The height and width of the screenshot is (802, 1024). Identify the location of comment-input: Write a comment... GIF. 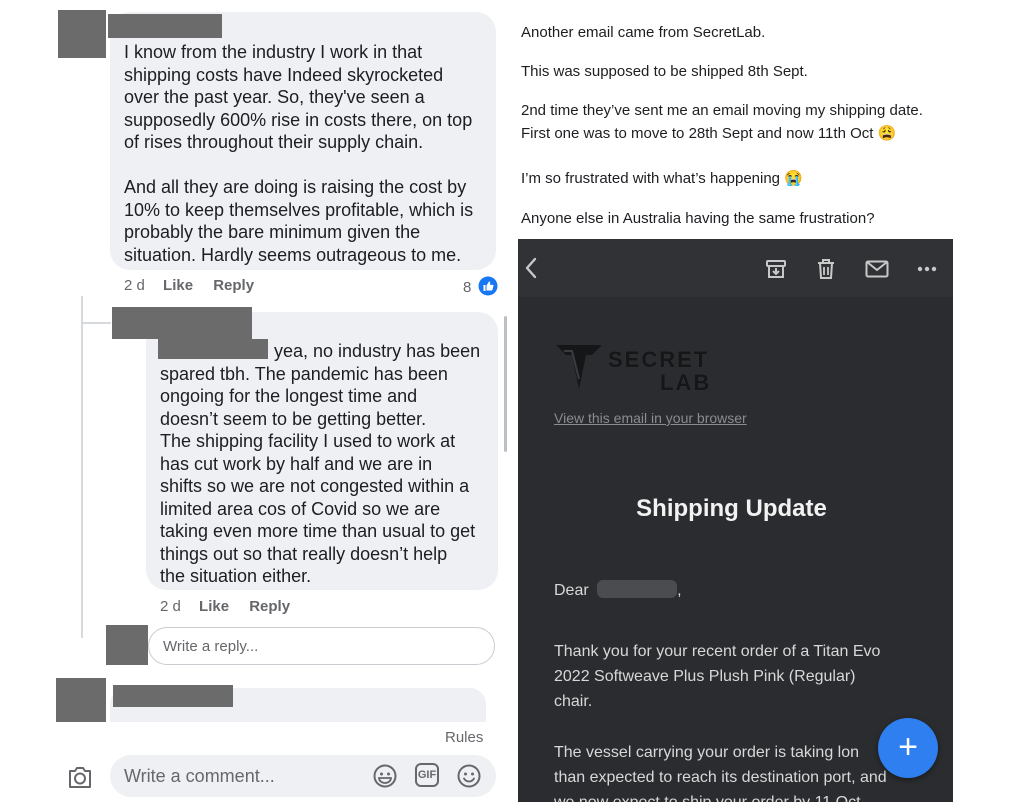
(303, 776).